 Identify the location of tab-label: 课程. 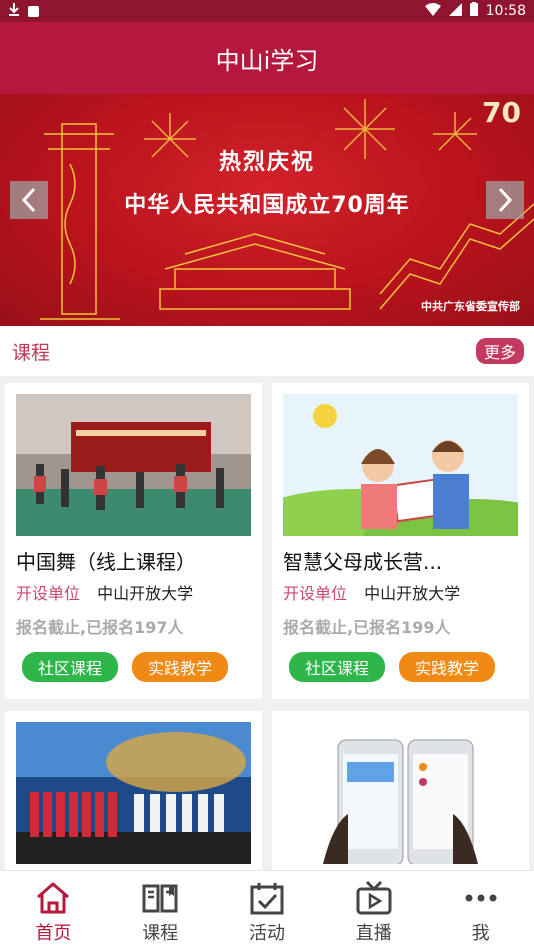
(160, 933).